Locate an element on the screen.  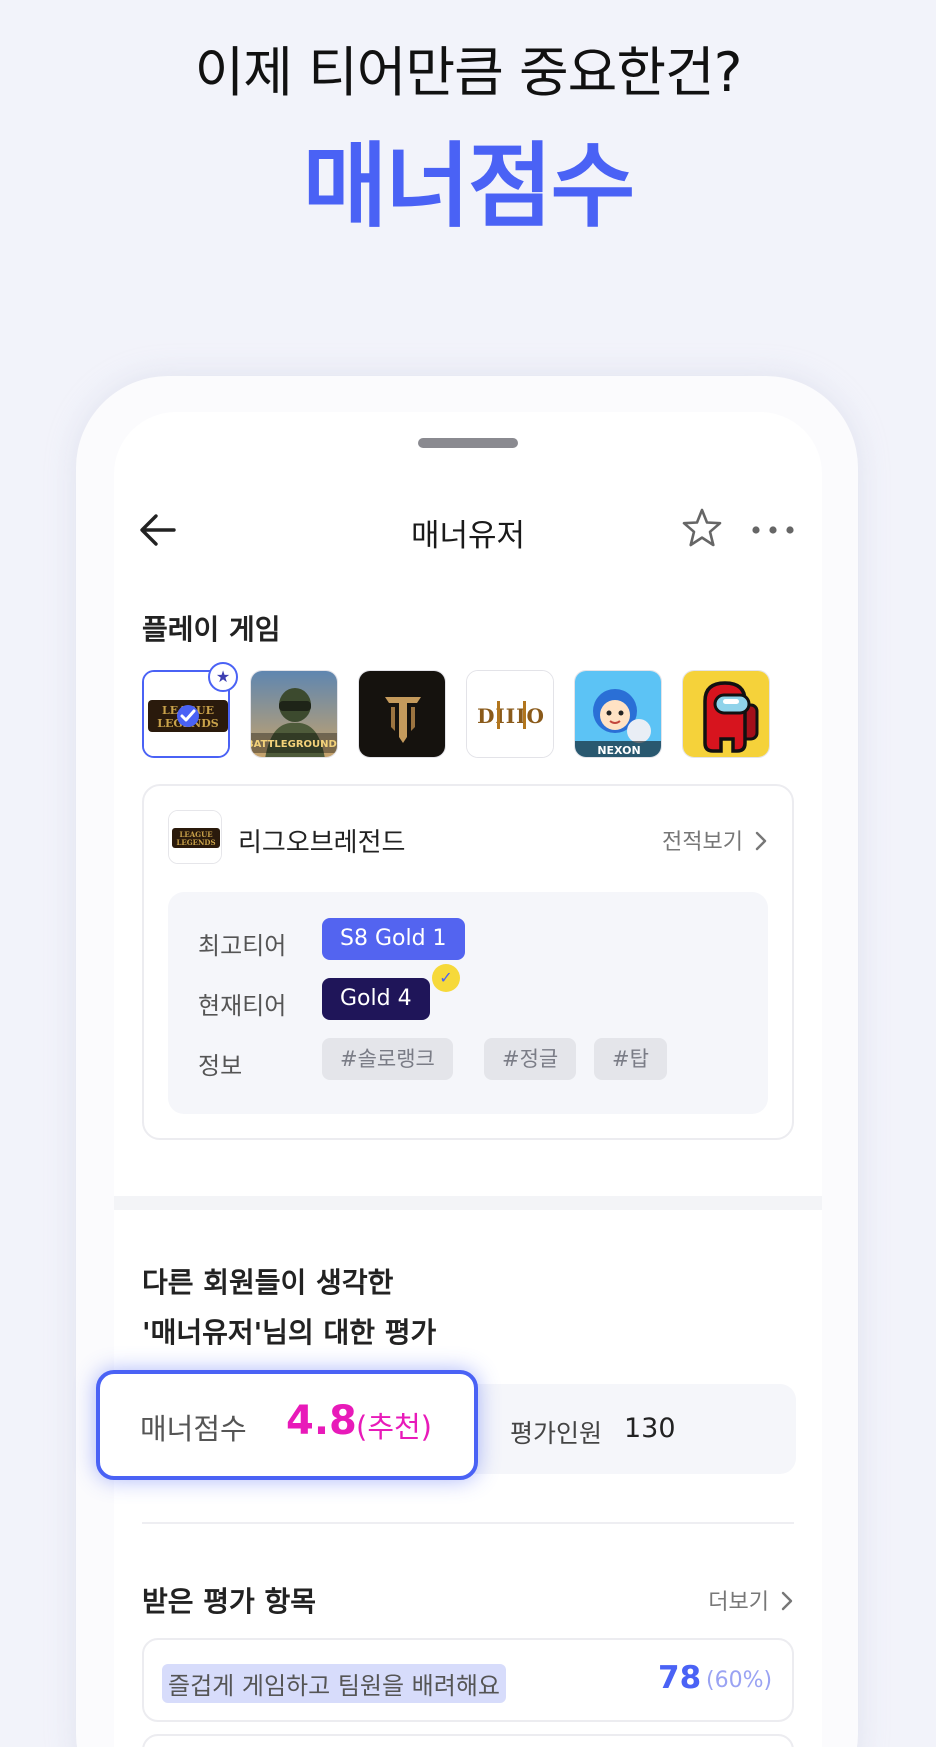
info-label: 정보 is located at coordinates (220, 1066).